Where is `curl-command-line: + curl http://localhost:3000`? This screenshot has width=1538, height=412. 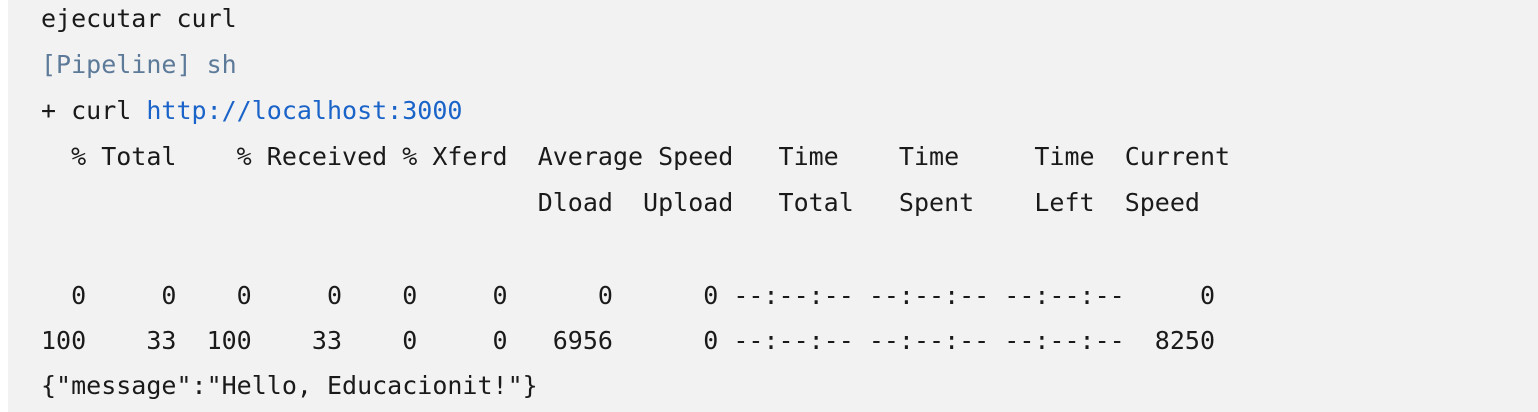 curl-command-line: + curl http://localhost:3000 is located at coordinates (251, 111).